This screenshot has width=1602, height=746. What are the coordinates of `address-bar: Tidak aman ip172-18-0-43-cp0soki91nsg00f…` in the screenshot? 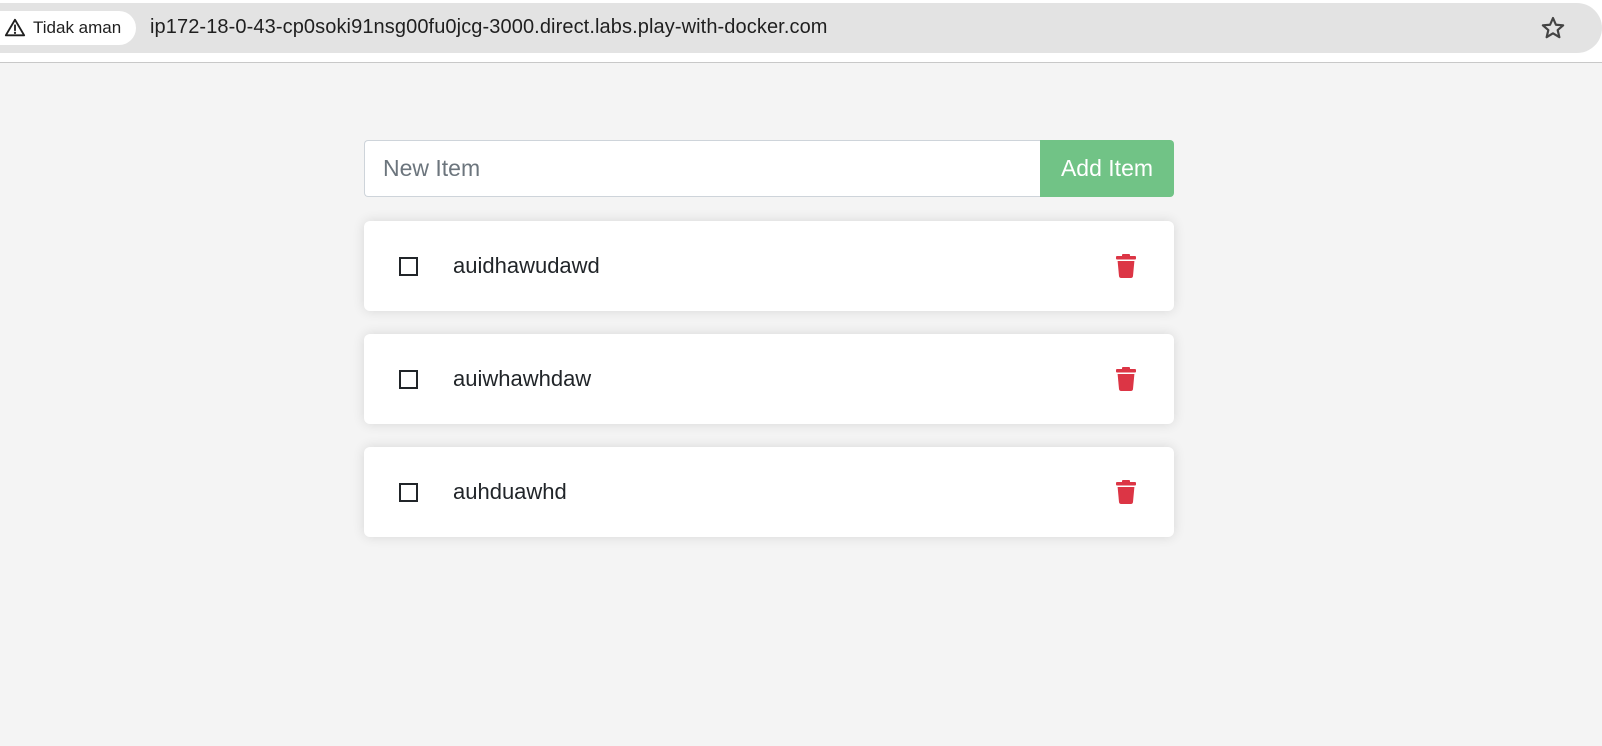 It's located at (801, 28).